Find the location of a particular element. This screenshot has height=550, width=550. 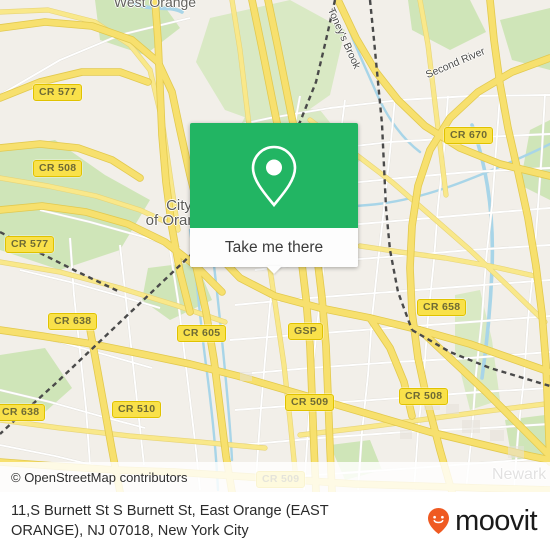

road-shield-cr-670: CR 670 is located at coordinates (469, 135).